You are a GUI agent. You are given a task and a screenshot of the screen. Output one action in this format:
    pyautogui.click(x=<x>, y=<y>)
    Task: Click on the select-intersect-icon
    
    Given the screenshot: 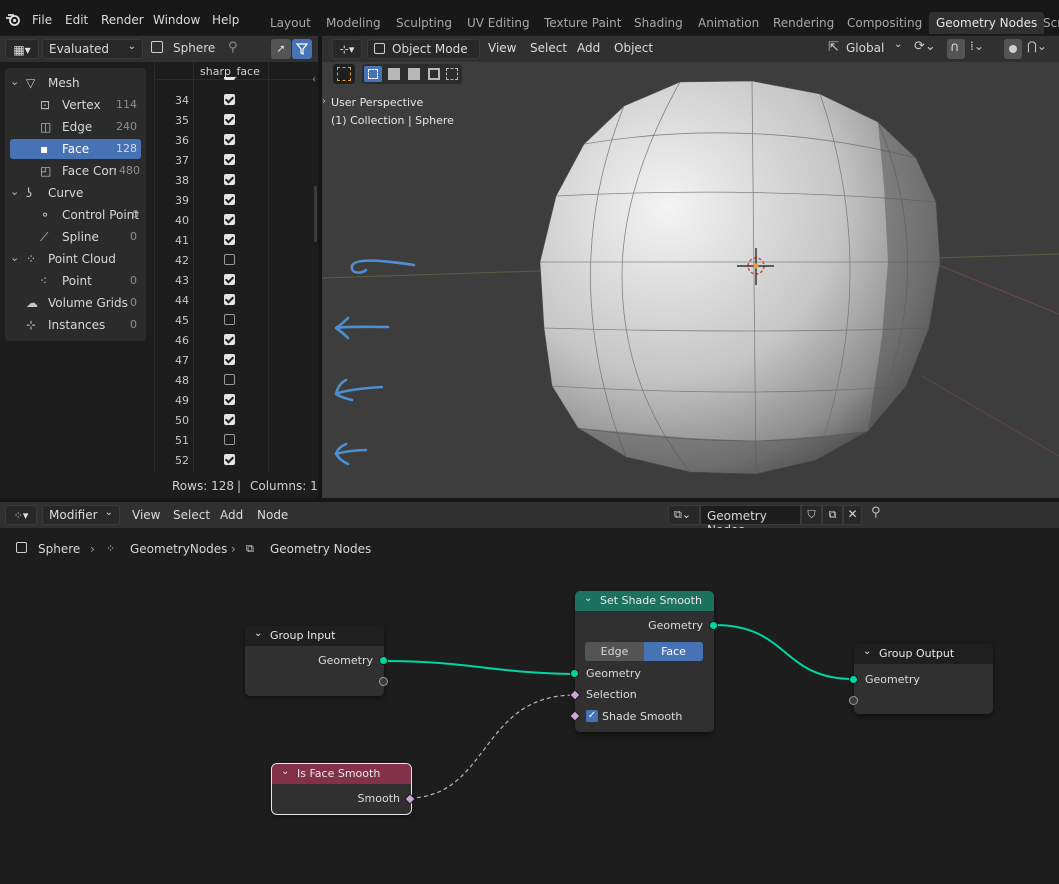 What is the action you would take?
    pyautogui.click(x=452, y=74)
    